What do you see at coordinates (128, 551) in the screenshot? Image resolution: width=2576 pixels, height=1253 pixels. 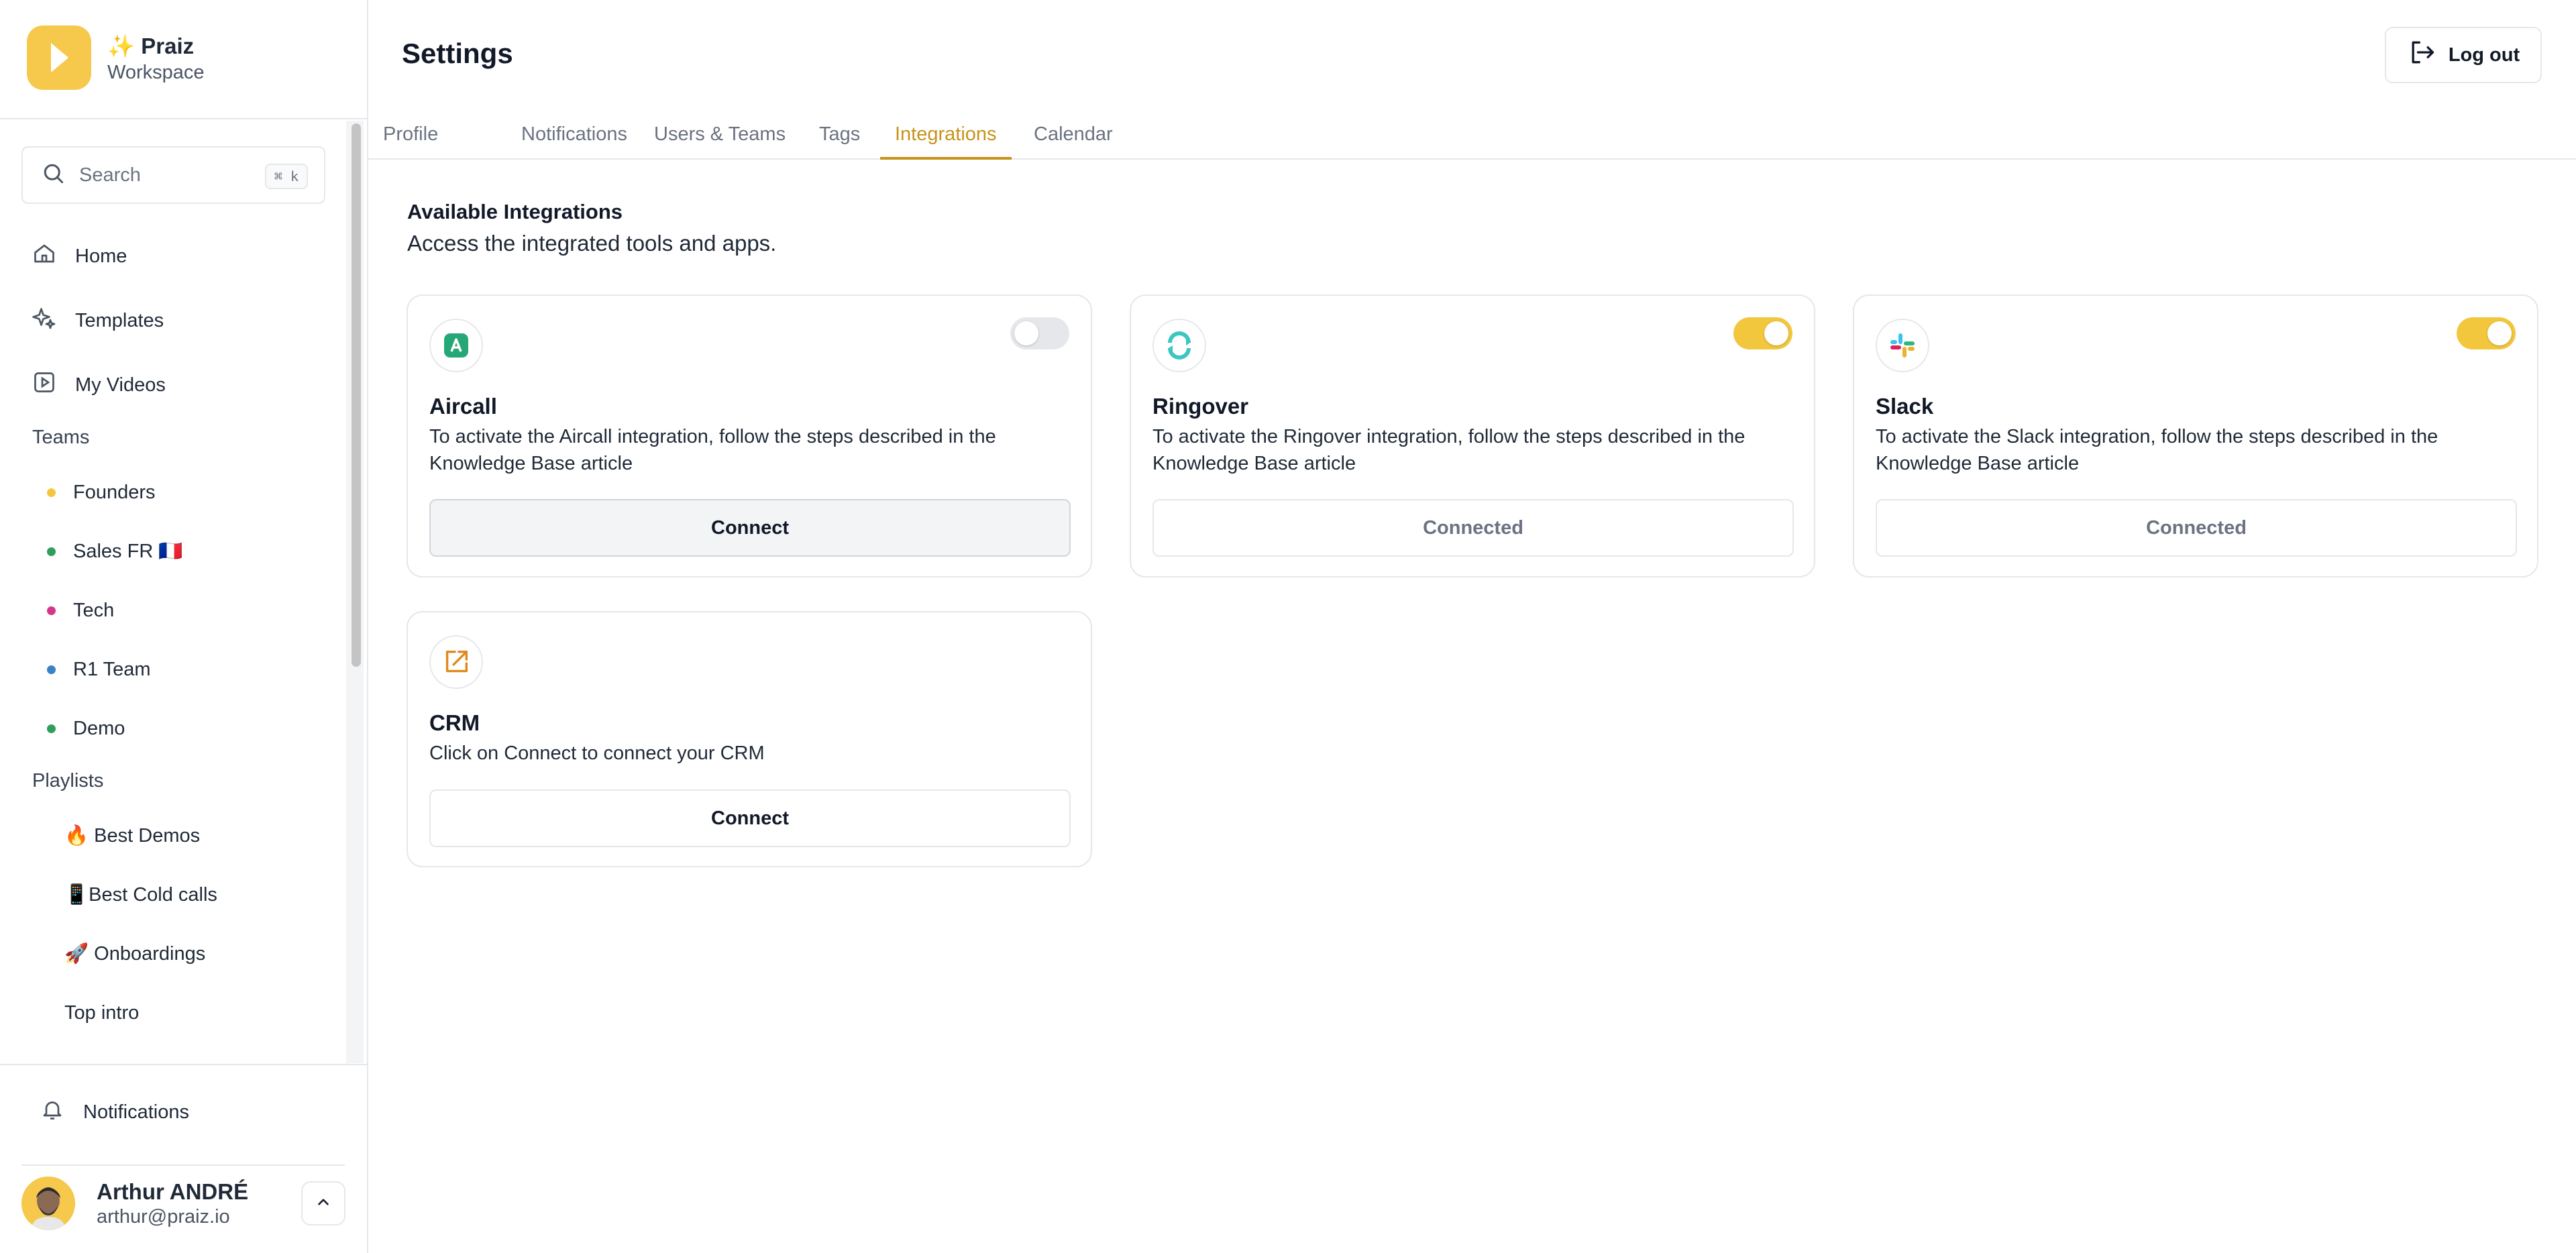 I see `team-label: Sales FR 🇫🇷` at bounding box center [128, 551].